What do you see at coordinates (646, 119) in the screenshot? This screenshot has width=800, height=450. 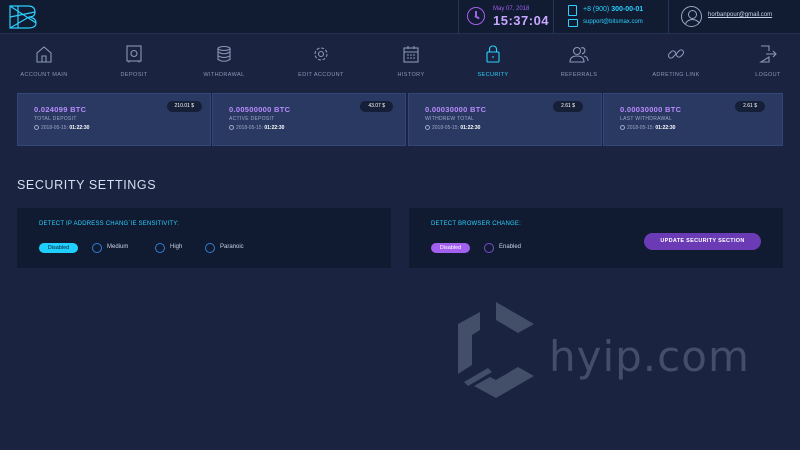 I see `card-label: LAST WITHDRAWAL` at bounding box center [646, 119].